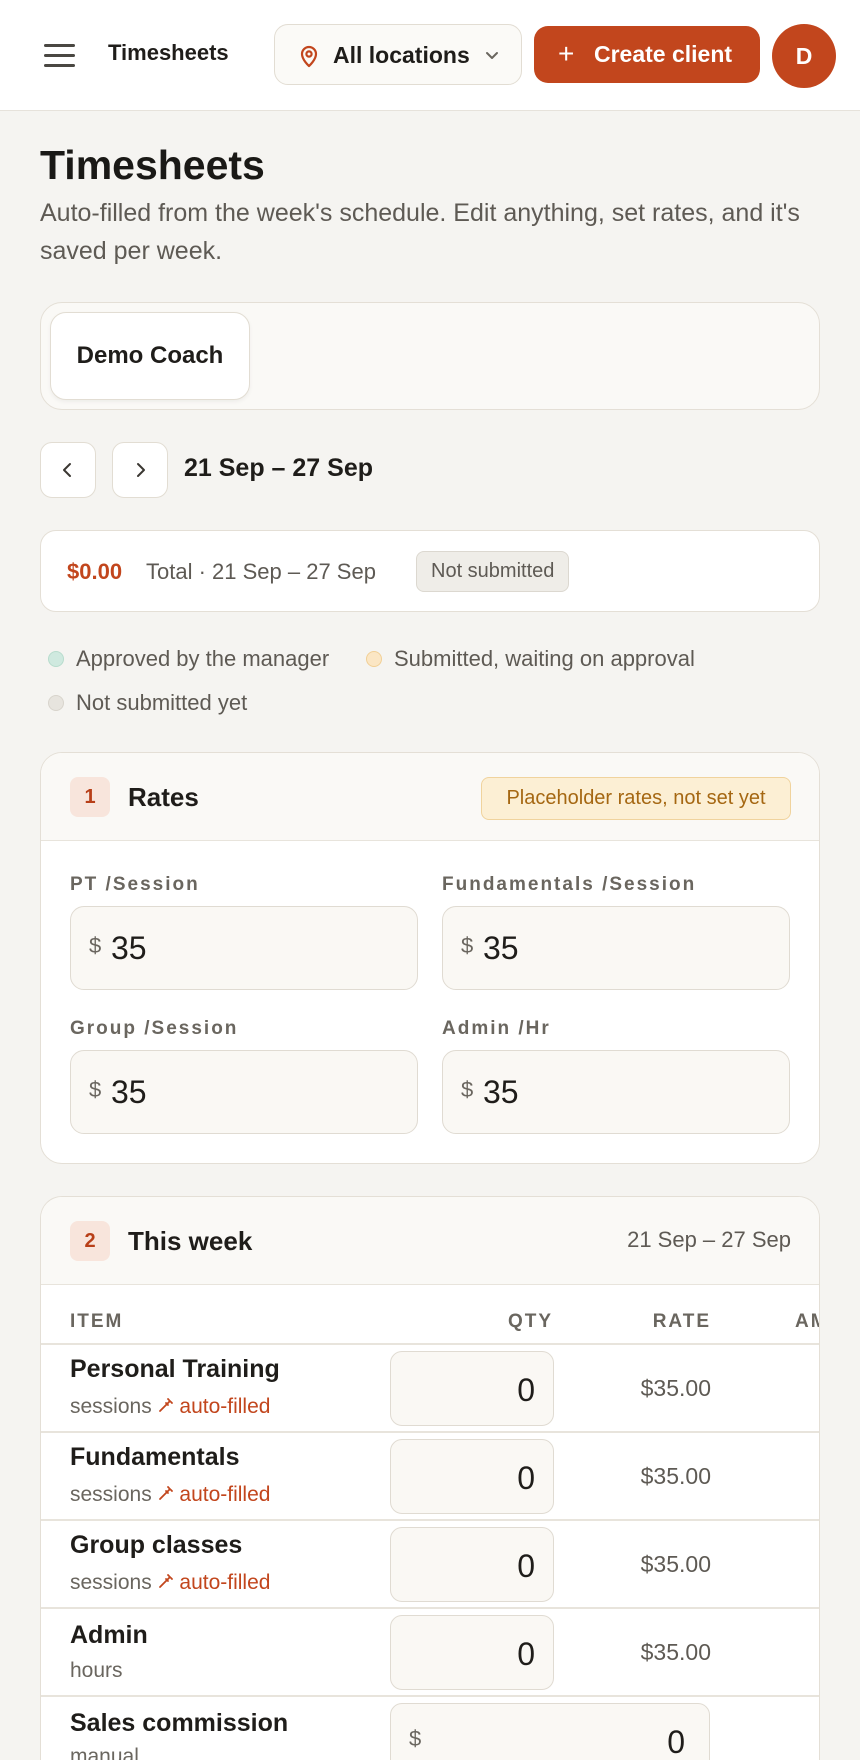  Describe the element at coordinates (496, 1028) in the screenshot. I see `rate-label-admin: Admin /Hr` at that location.